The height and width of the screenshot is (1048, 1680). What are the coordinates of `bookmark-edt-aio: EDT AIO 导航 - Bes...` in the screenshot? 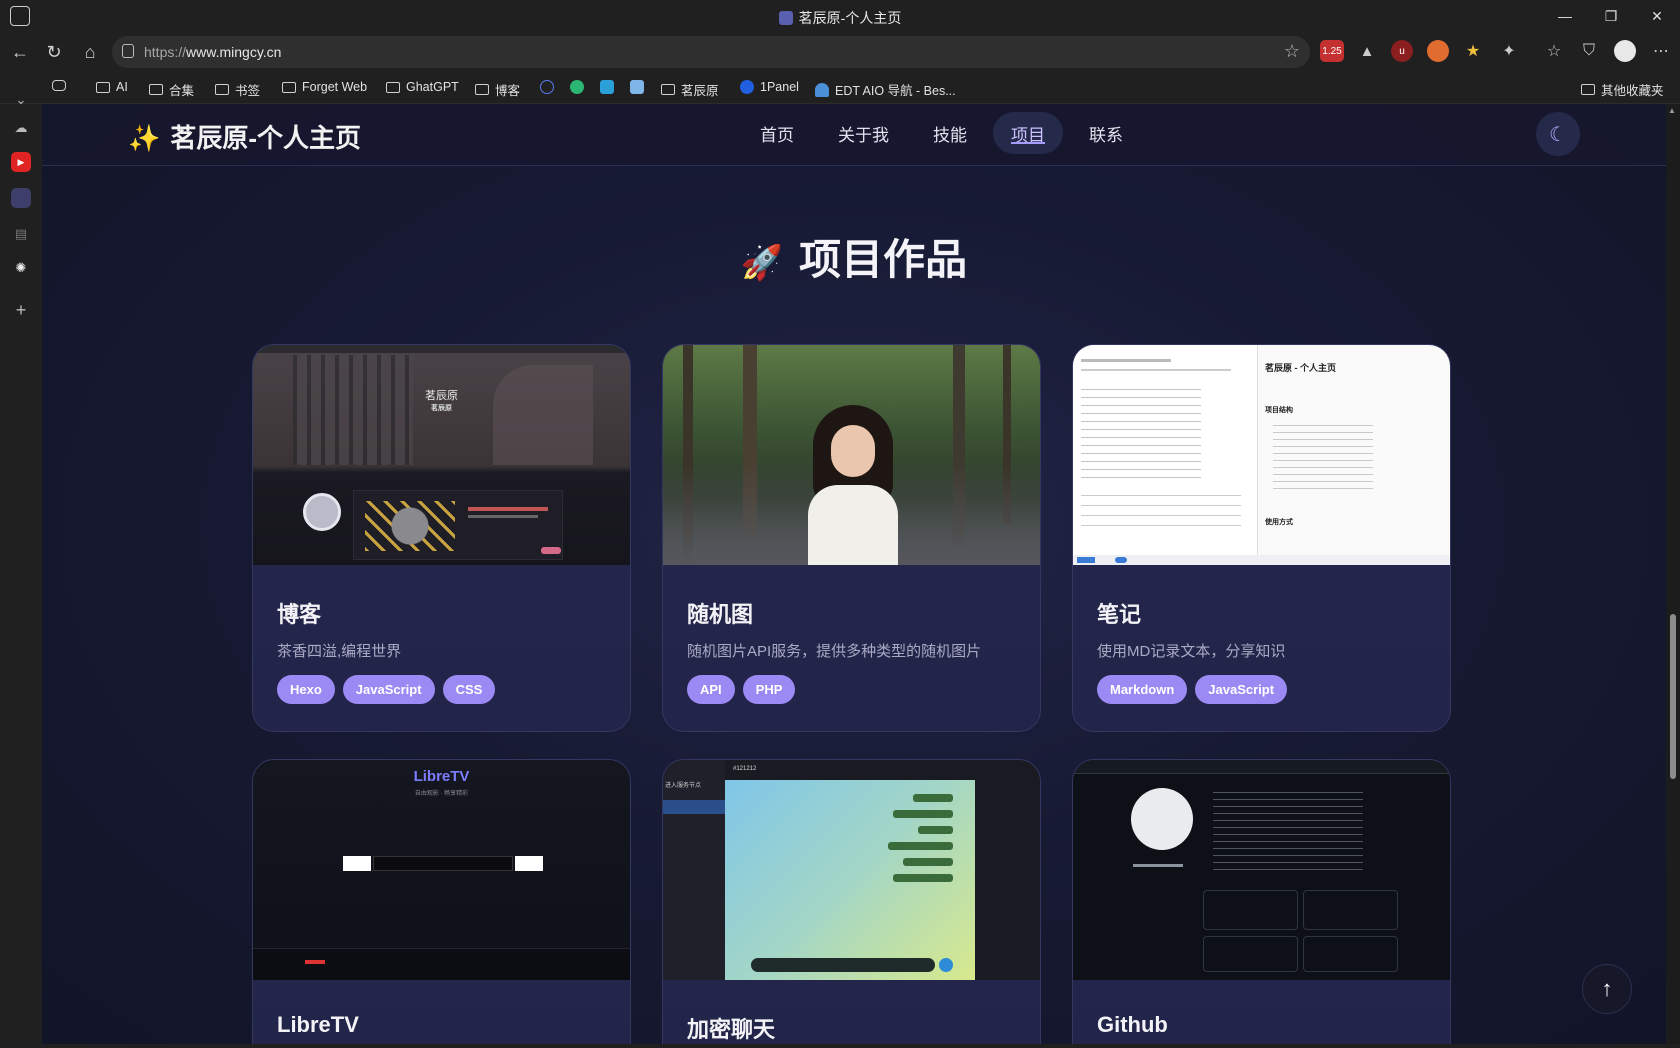 It's located at (885, 89).